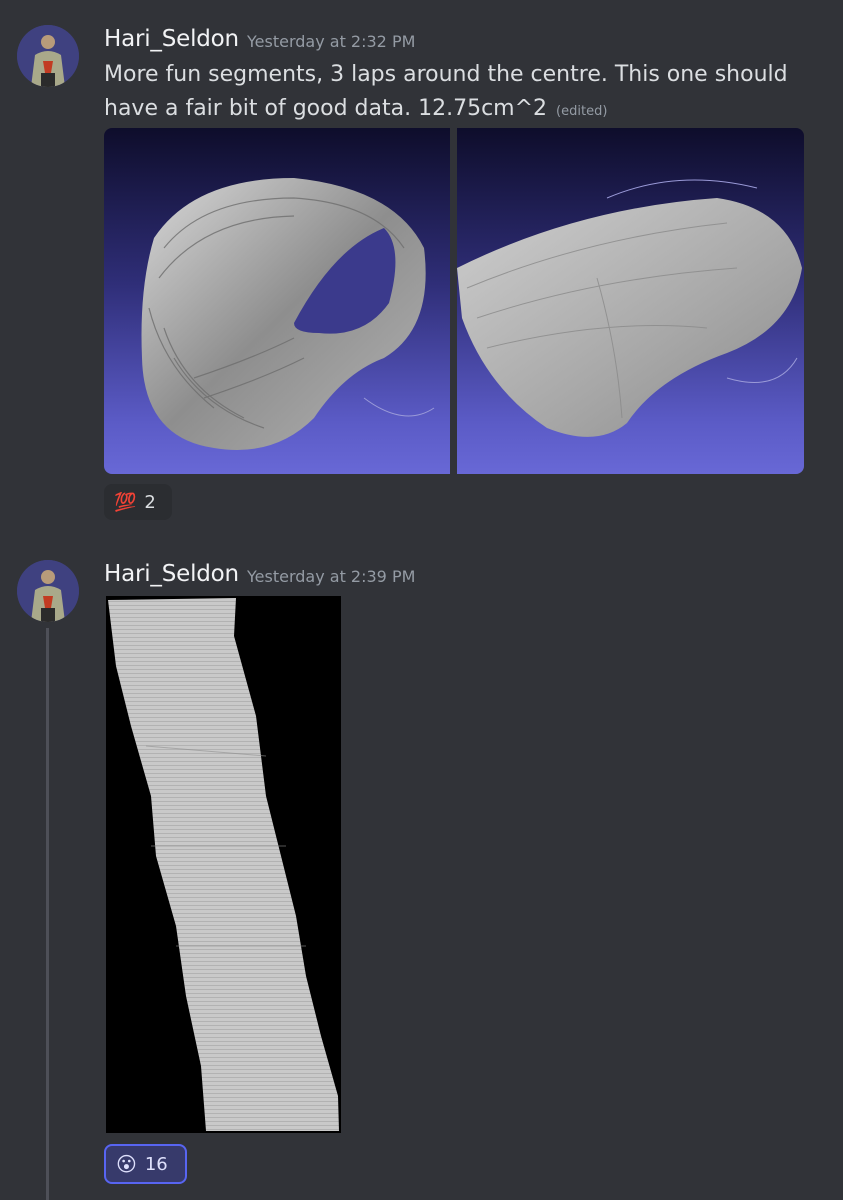 The image size is (843, 1200). What do you see at coordinates (331, 576) in the screenshot?
I see `message-timestamp: Yesterday at 2:39 PM` at bounding box center [331, 576].